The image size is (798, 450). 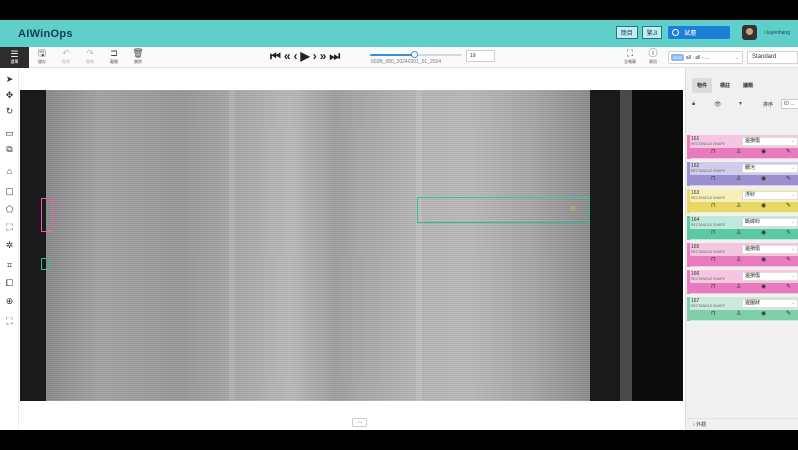 What do you see at coordinates (630, 56) in the screenshot?
I see `fullscreen-button: ⛶ 全螢幕` at bounding box center [630, 56].